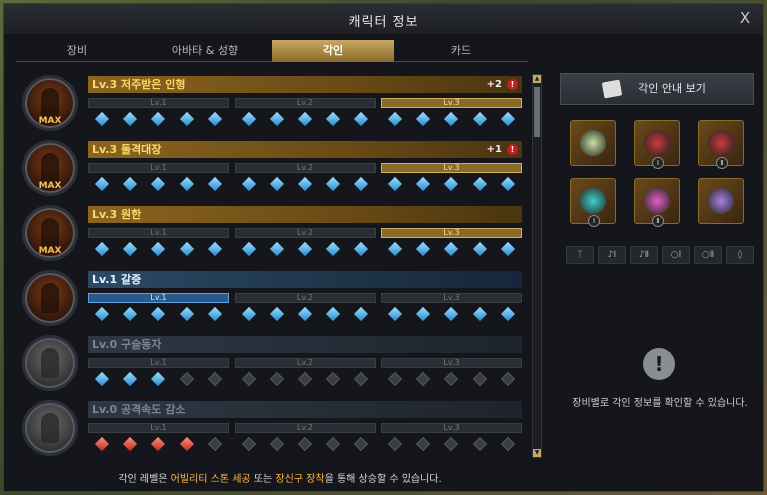  Describe the element at coordinates (305, 279) in the screenshot. I see `engraving-header: Lv.1 갈증` at that location.